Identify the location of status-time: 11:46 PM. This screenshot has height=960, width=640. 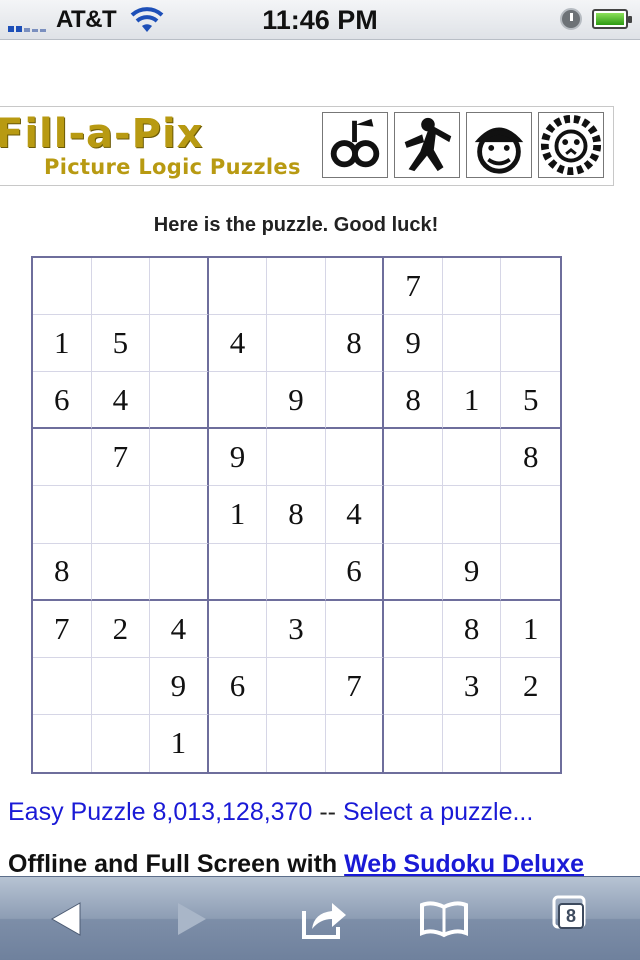
(320, 20).